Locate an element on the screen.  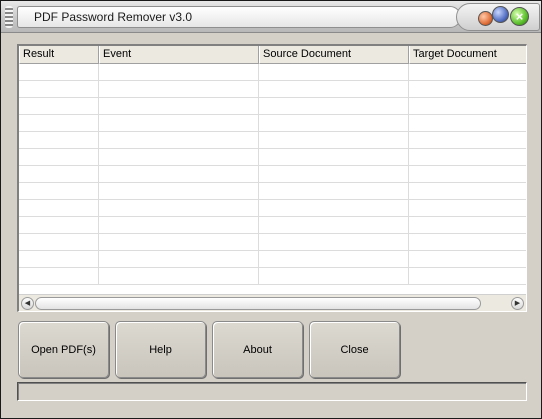
window-title: PDF Password Remover v3.0 is located at coordinates (239, 17).